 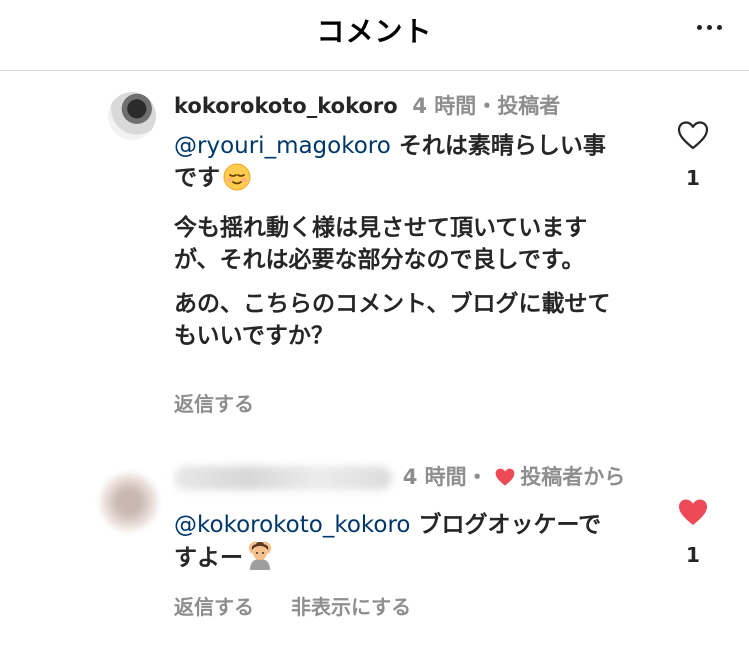 What do you see at coordinates (505, 480) in the screenshot?
I see `author-liked-heart-icon` at bounding box center [505, 480].